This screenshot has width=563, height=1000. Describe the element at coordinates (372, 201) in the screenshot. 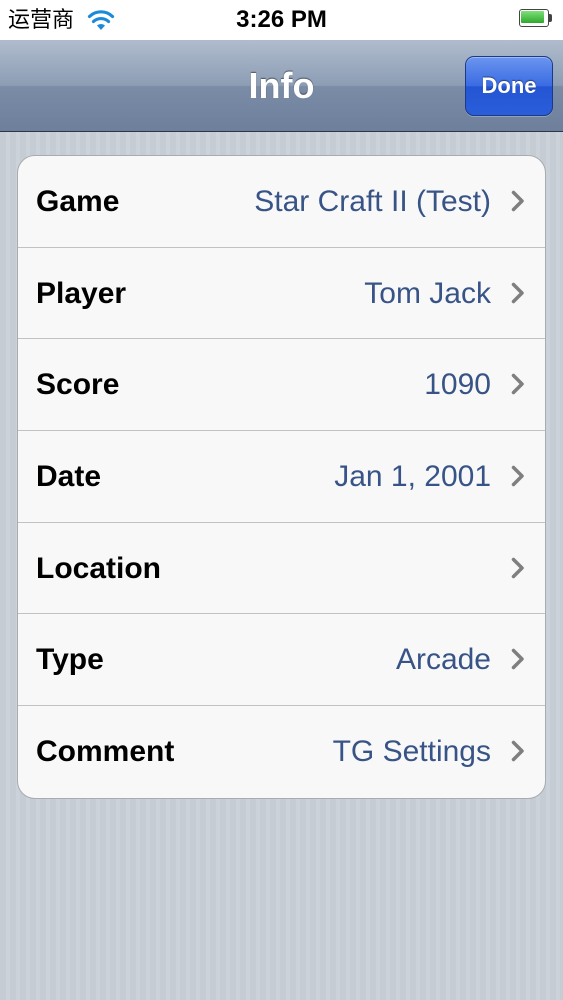

I see `row-value: Star Craft II (Test)` at that location.